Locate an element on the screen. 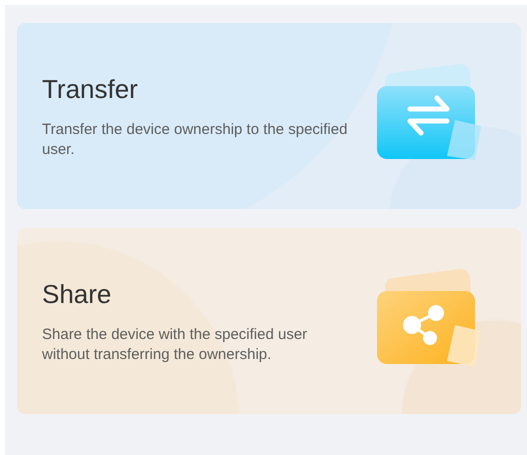 The image size is (527, 455). card-description: Transfer the device ownership to the specified user. is located at coordinates (195, 140).